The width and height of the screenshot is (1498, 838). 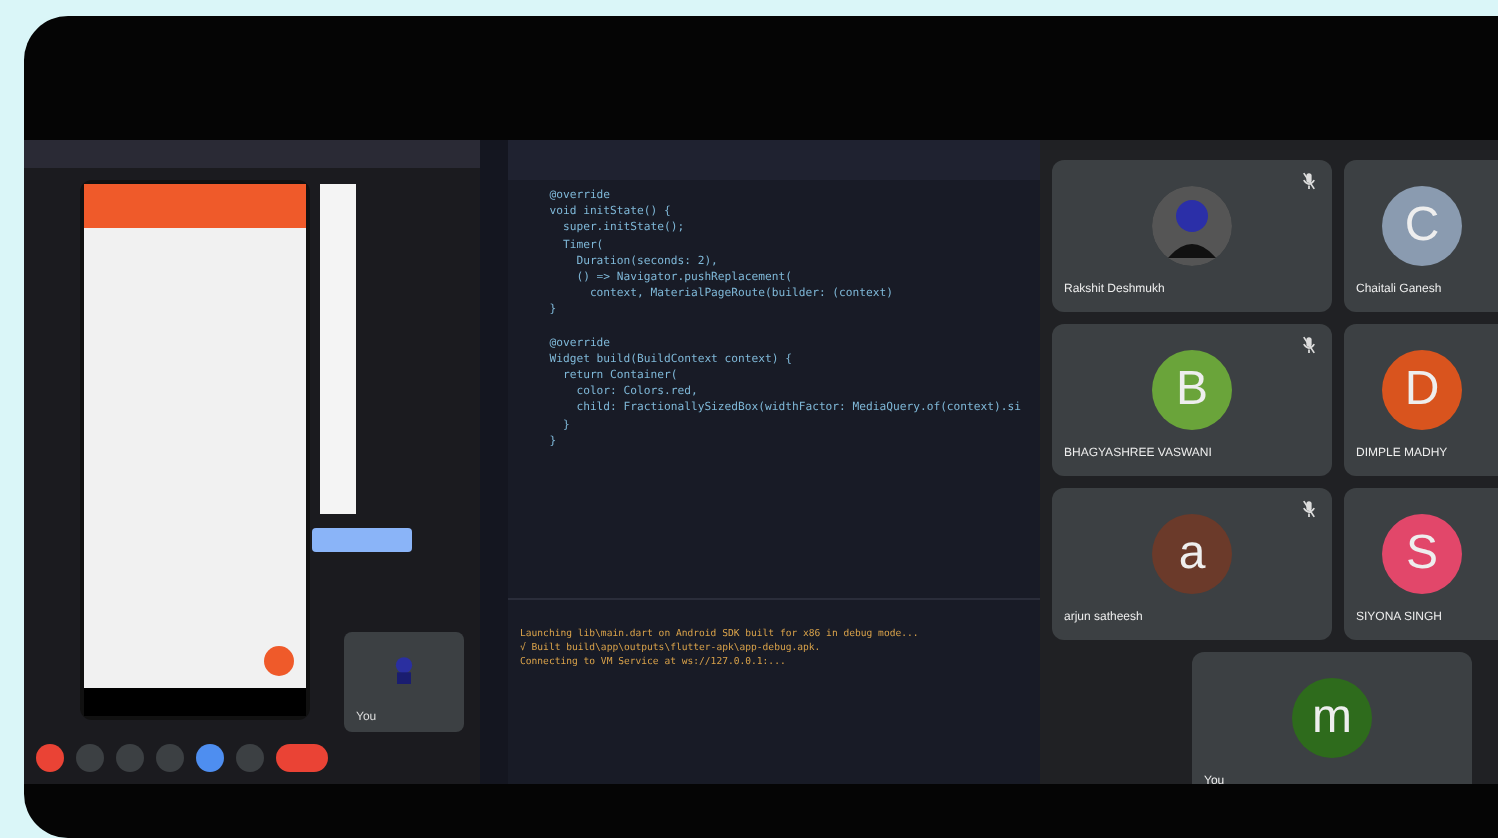 I want to click on avatar-initial: a, so click(x=1192, y=554).